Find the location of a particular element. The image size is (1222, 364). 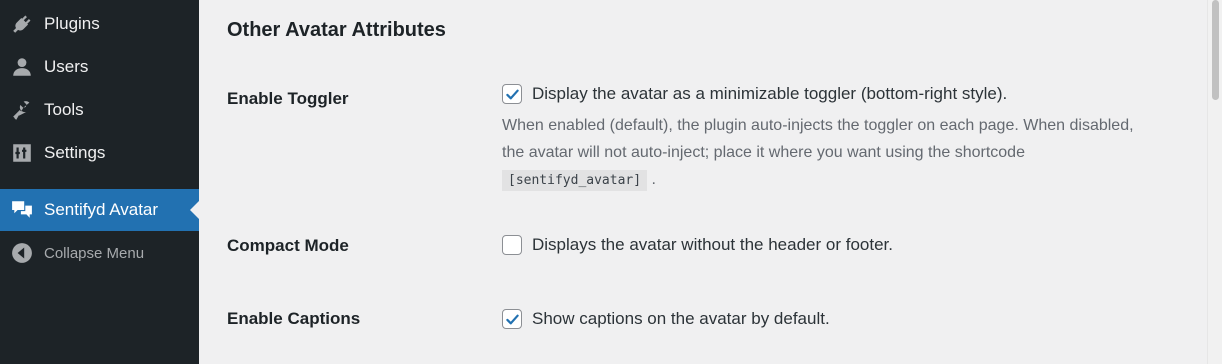

plugin-icon is located at coordinates (22, 24).